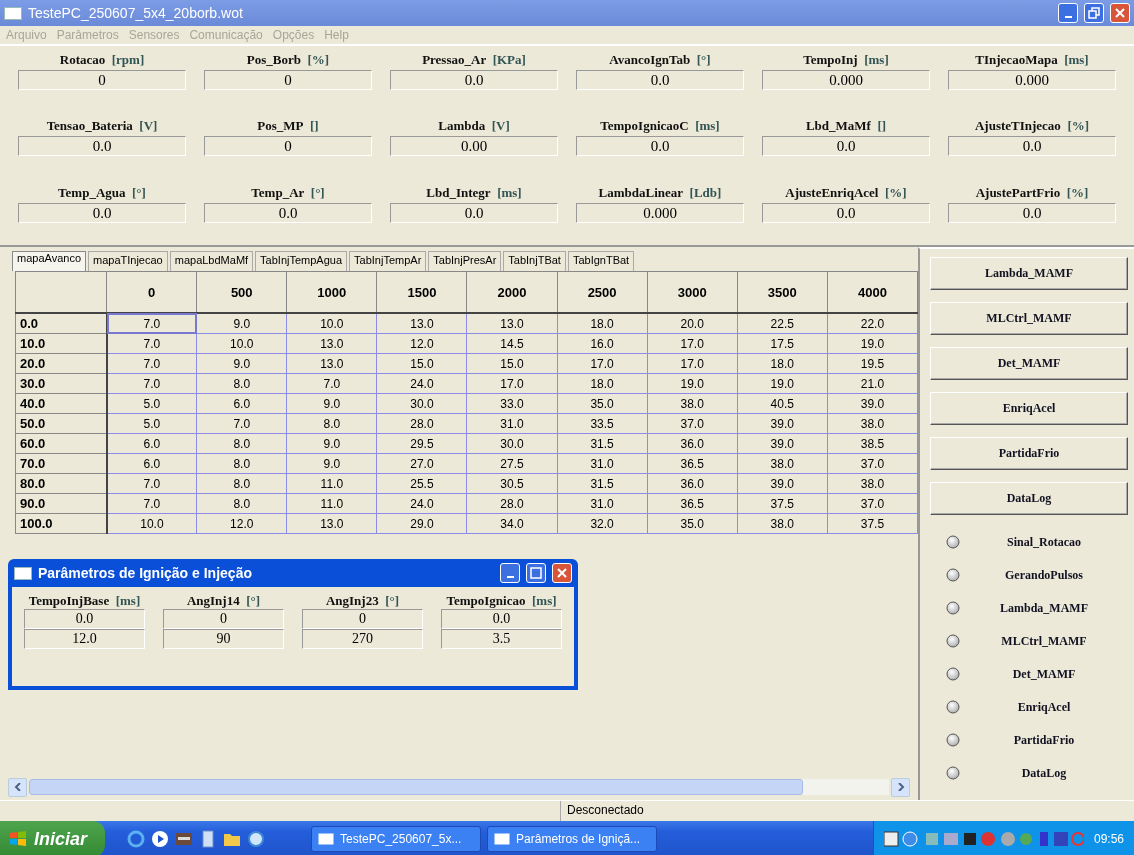 Image resolution: width=1134 pixels, height=855 pixels. I want to click on tab: mapaLbdMaMf, so click(211, 261).